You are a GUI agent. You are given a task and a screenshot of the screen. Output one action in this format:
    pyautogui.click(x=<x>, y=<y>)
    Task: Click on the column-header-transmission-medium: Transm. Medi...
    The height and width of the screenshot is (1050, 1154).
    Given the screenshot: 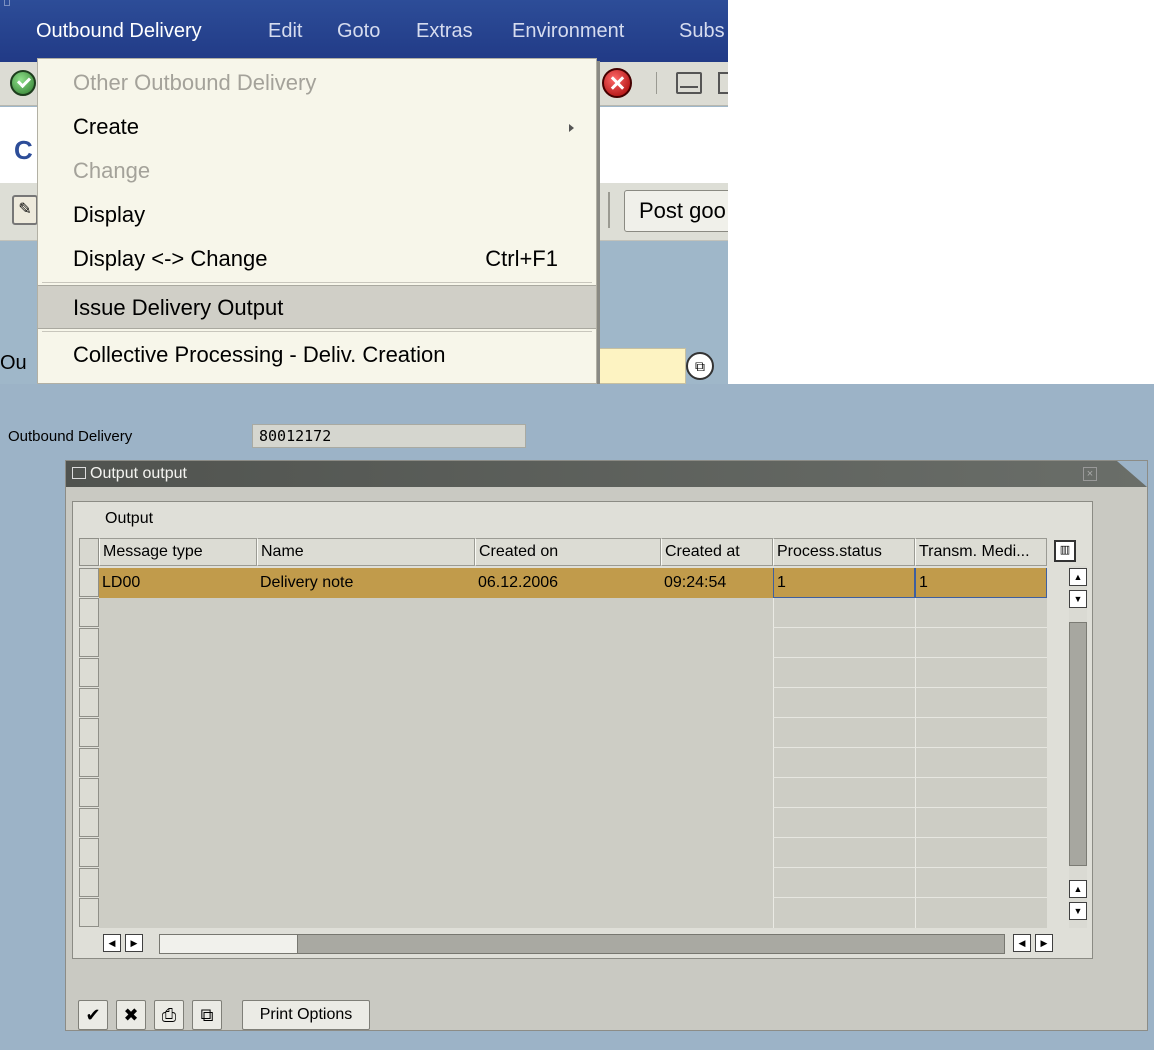 What is the action you would take?
    pyautogui.click(x=981, y=552)
    